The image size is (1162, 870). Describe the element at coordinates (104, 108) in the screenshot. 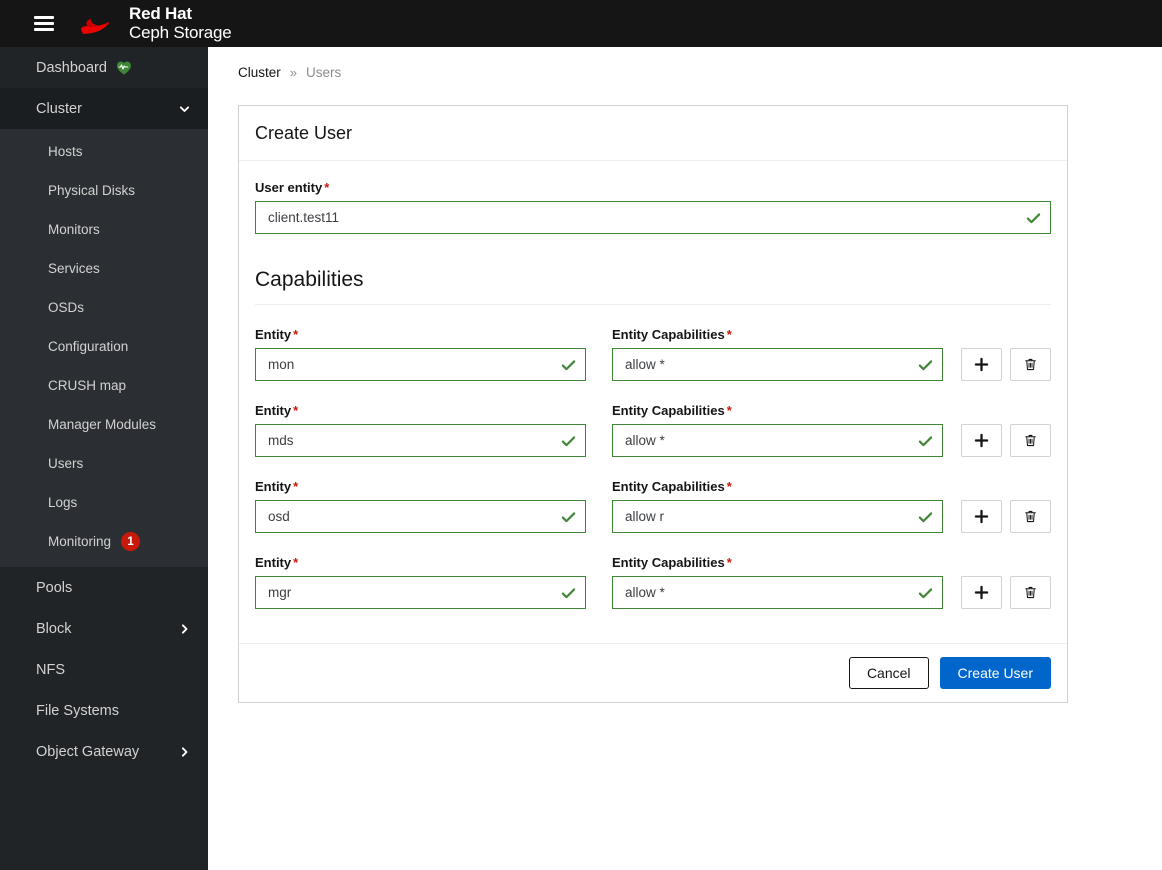

I see `sidebar-item-cluster: Cluster` at that location.